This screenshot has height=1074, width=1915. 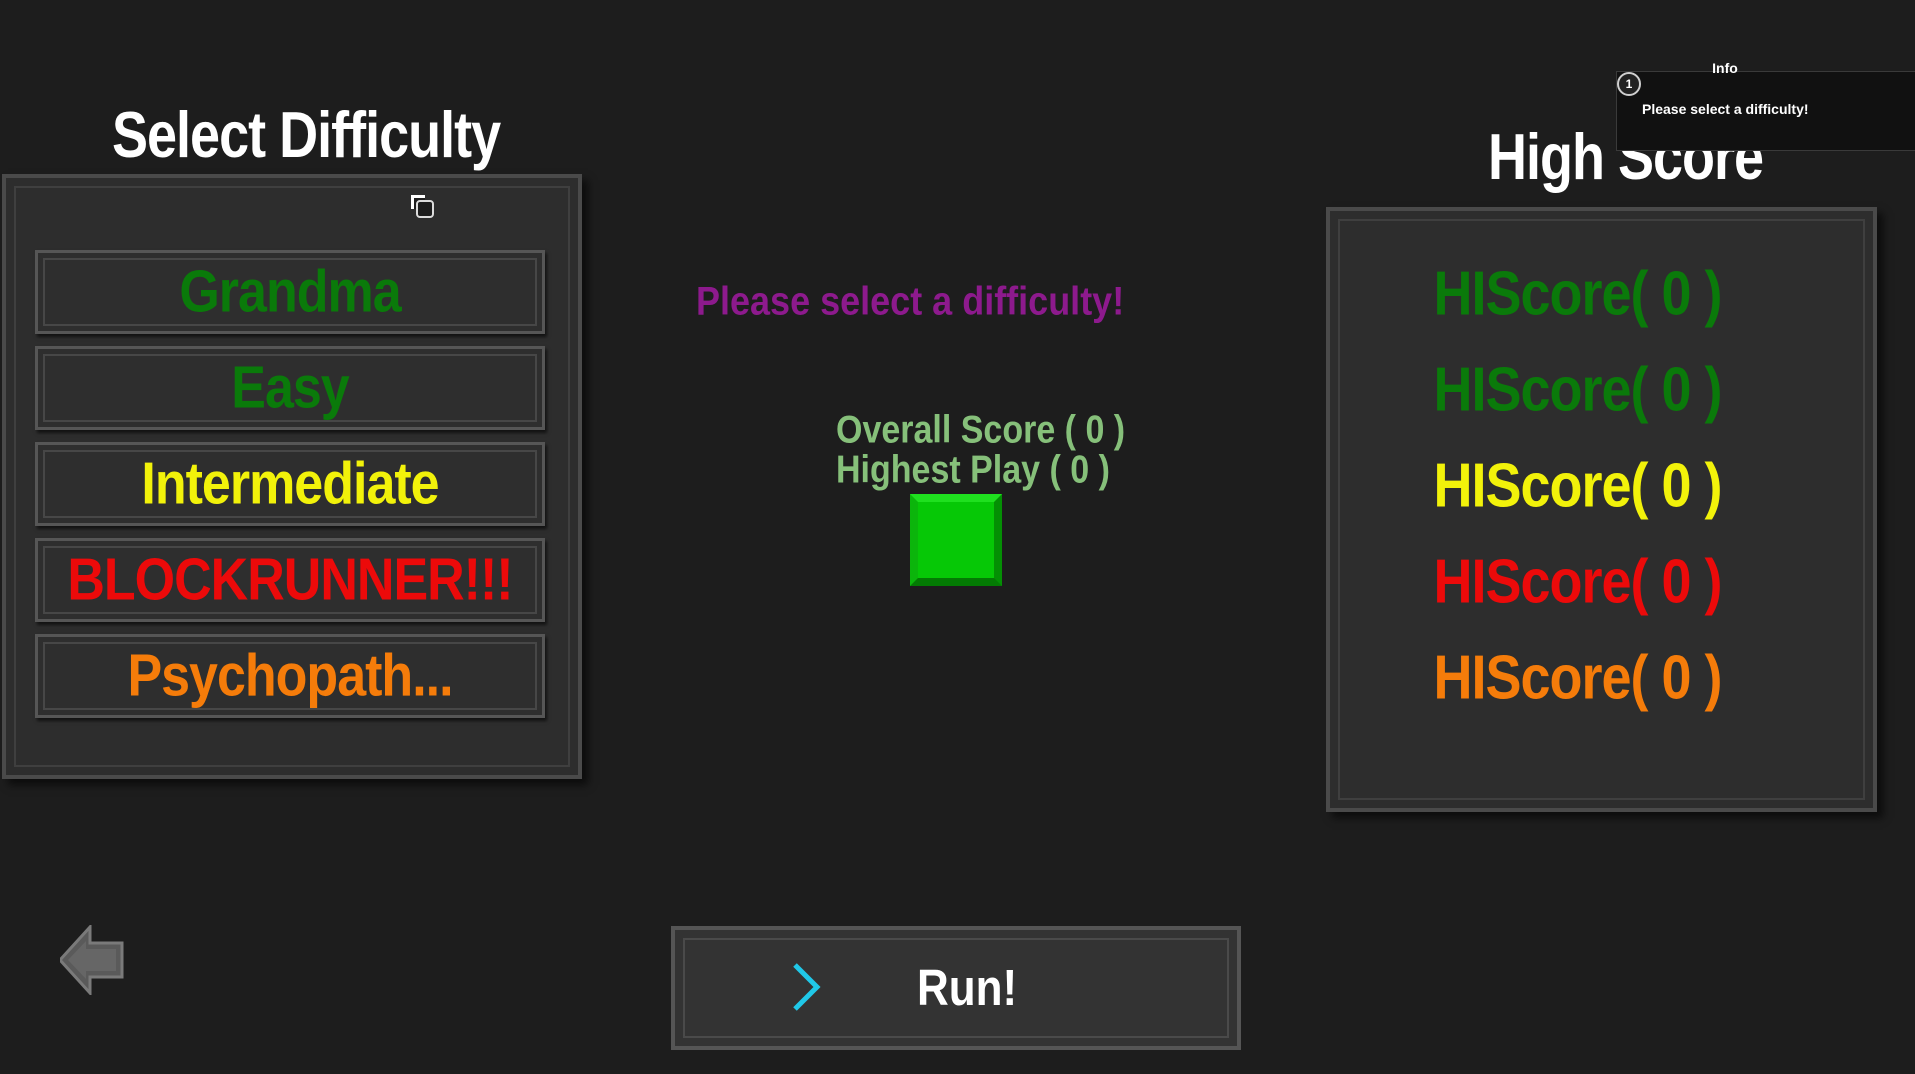 What do you see at coordinates (807, 987) in the screenshot?
I see `chevron-right-icon` at bounding box center [807, 987].